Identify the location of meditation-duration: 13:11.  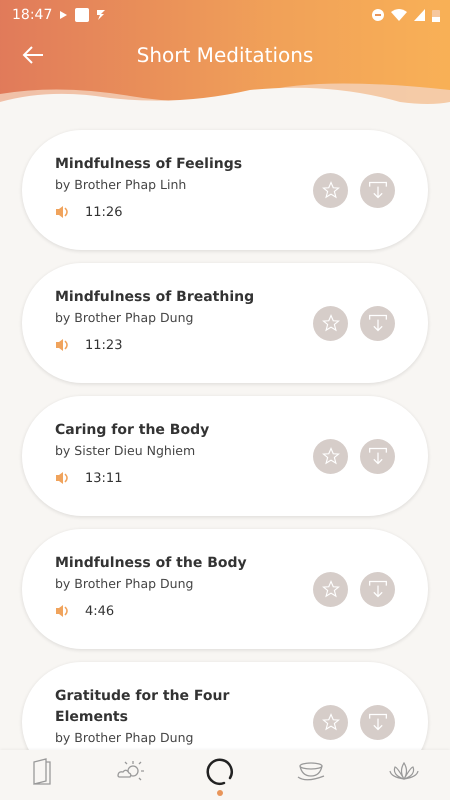
(103, 478).